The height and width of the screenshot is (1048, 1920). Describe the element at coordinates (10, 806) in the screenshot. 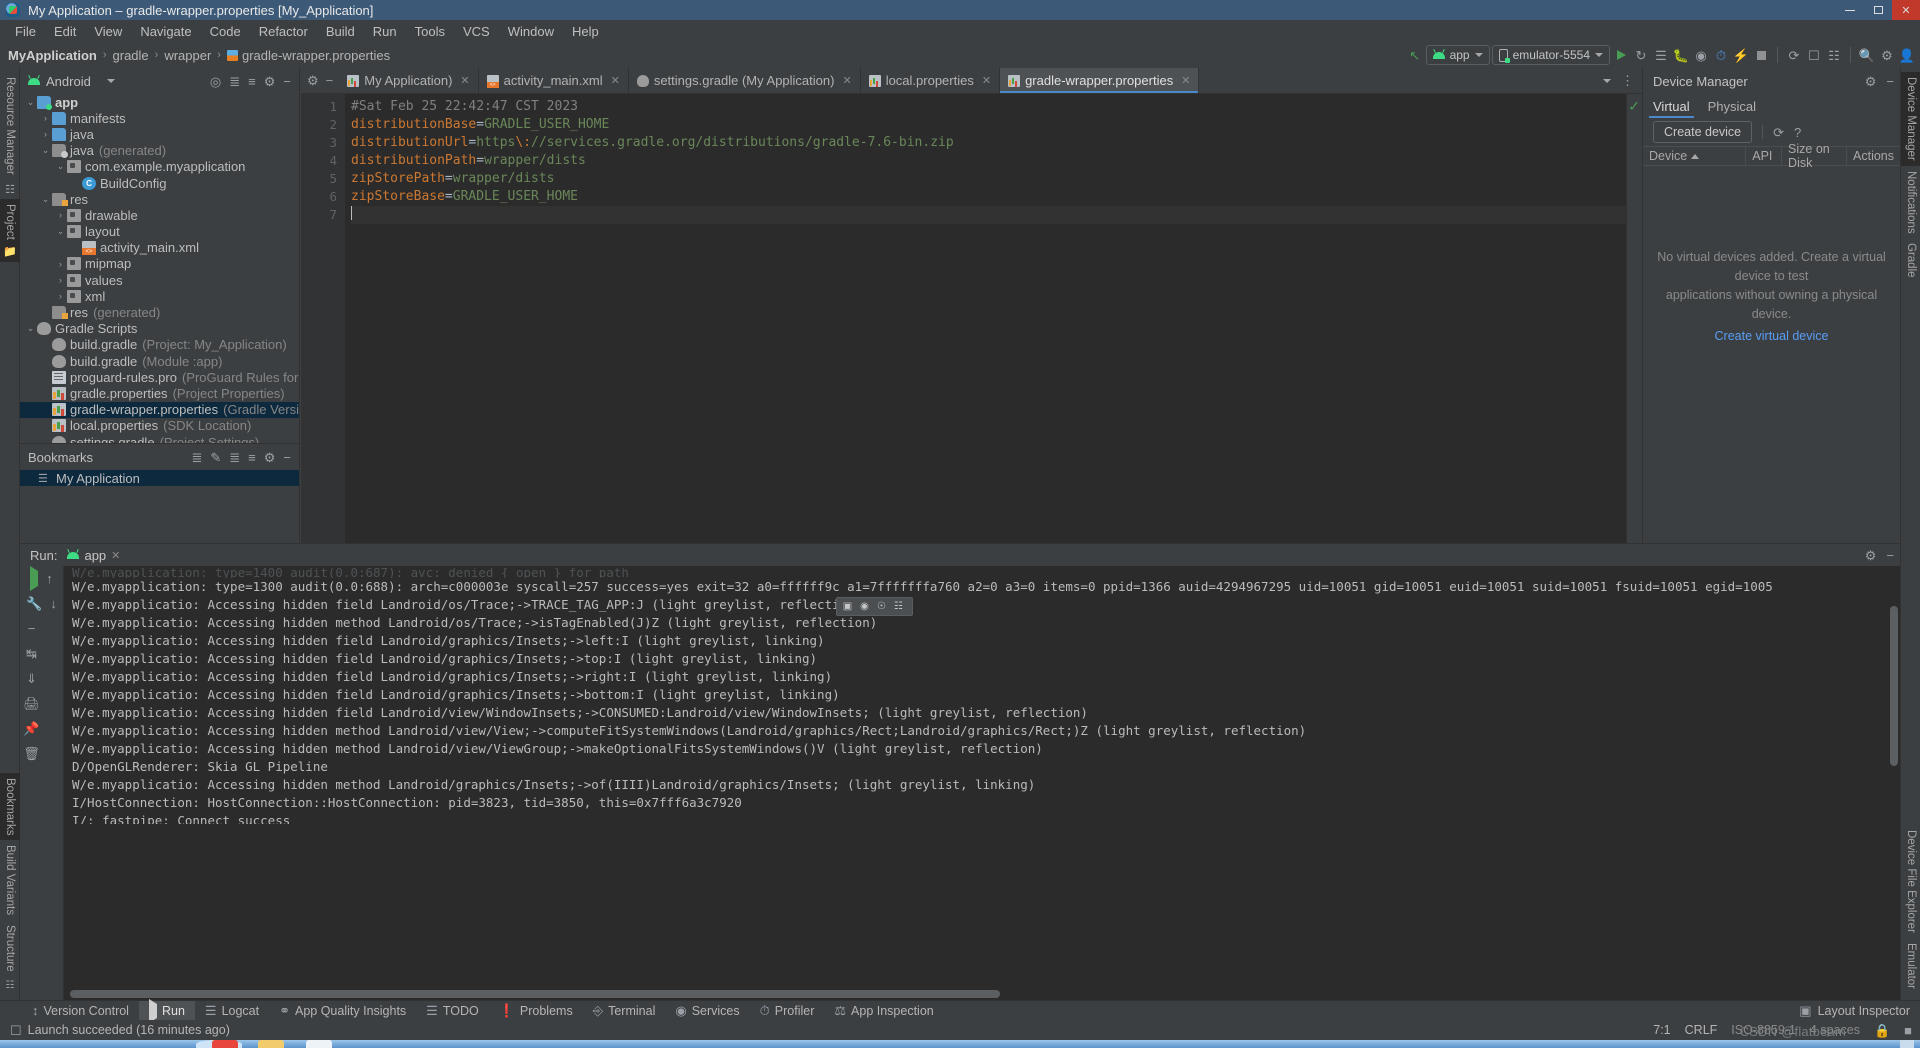

I see `stripe-item-bookmarks: Bookmarks` at that location.